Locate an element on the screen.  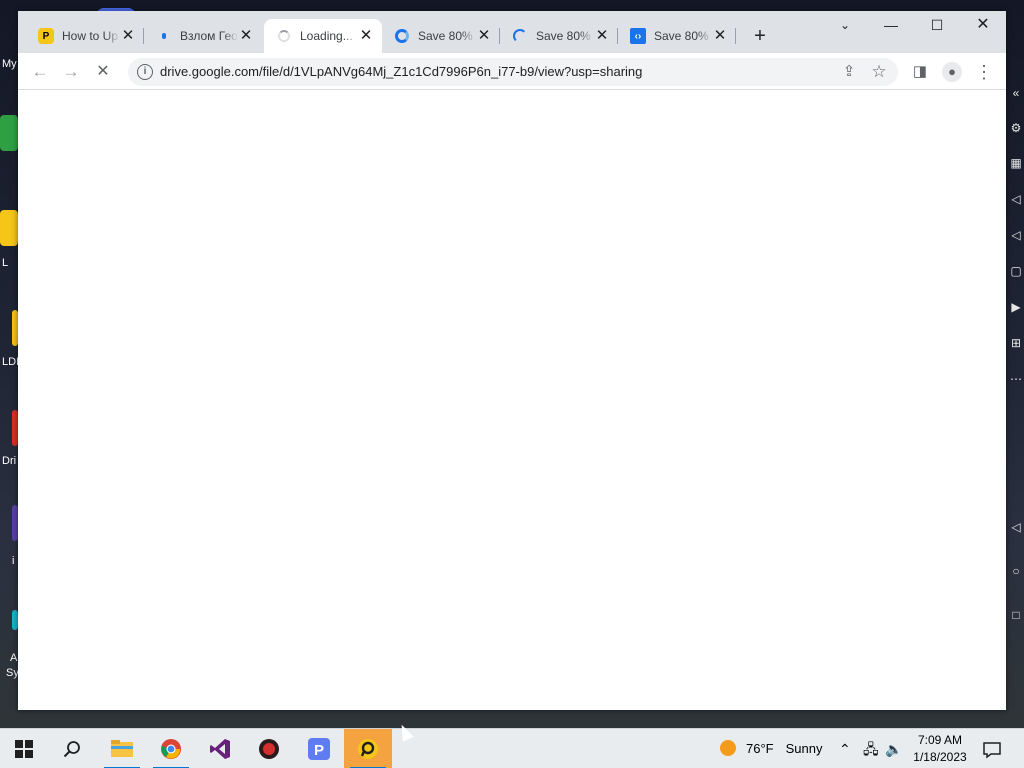
tab-save-80-2: Save 80% ✕ is located at coordinates (559, 36).